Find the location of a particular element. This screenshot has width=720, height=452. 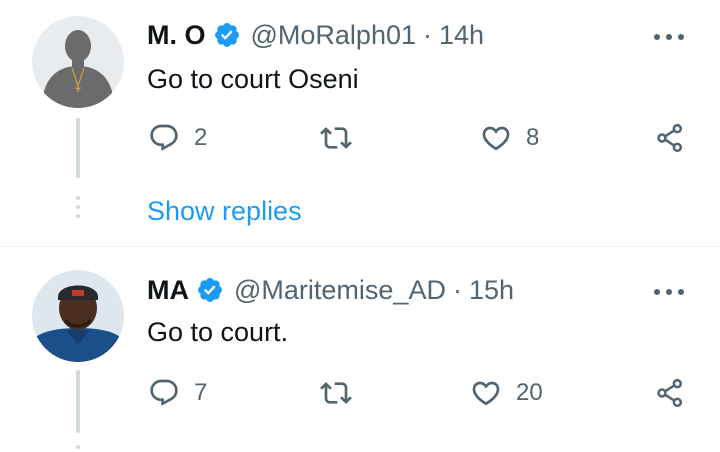

reply-count: 7 is located at coordinates (201, 392).